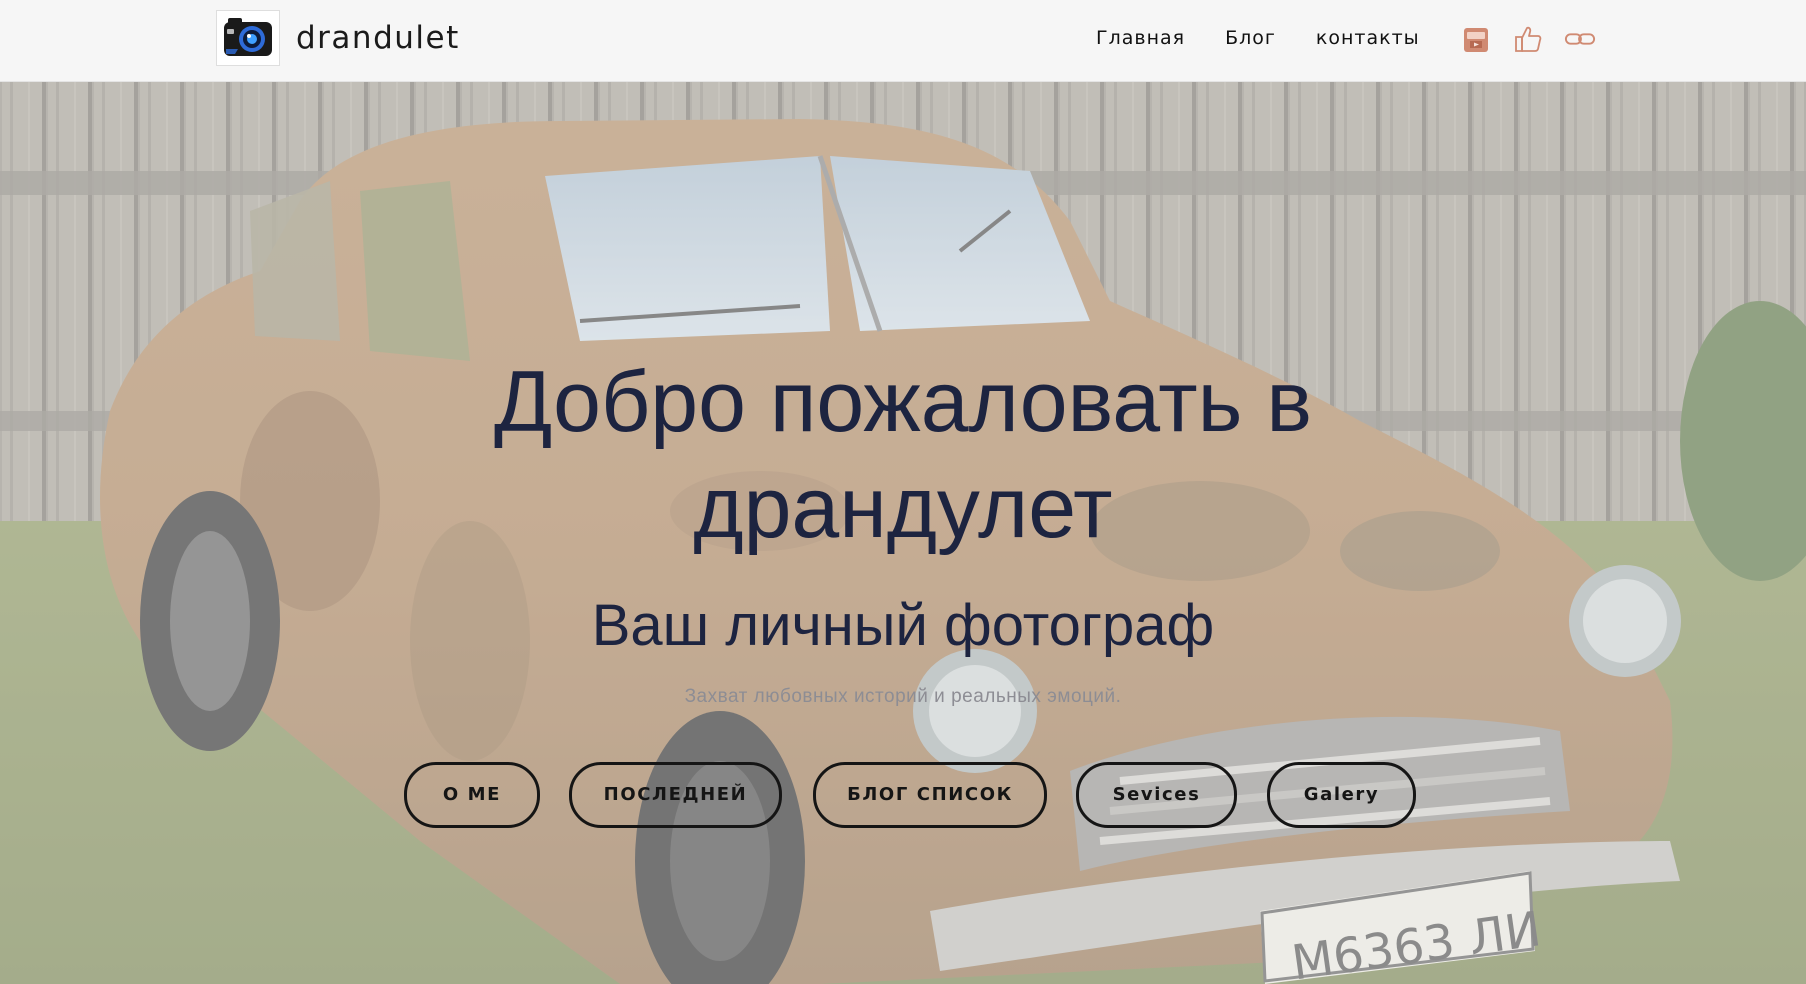  I want to click on main-nav: Главная Блог контакты, so click(1258, 38).